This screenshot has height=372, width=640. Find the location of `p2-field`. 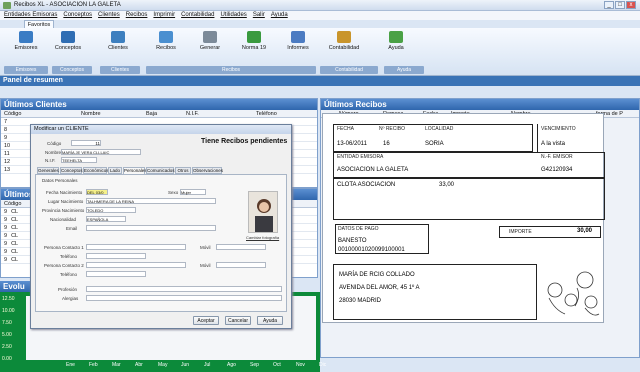

p2-field is located at coordinates (136, 265).